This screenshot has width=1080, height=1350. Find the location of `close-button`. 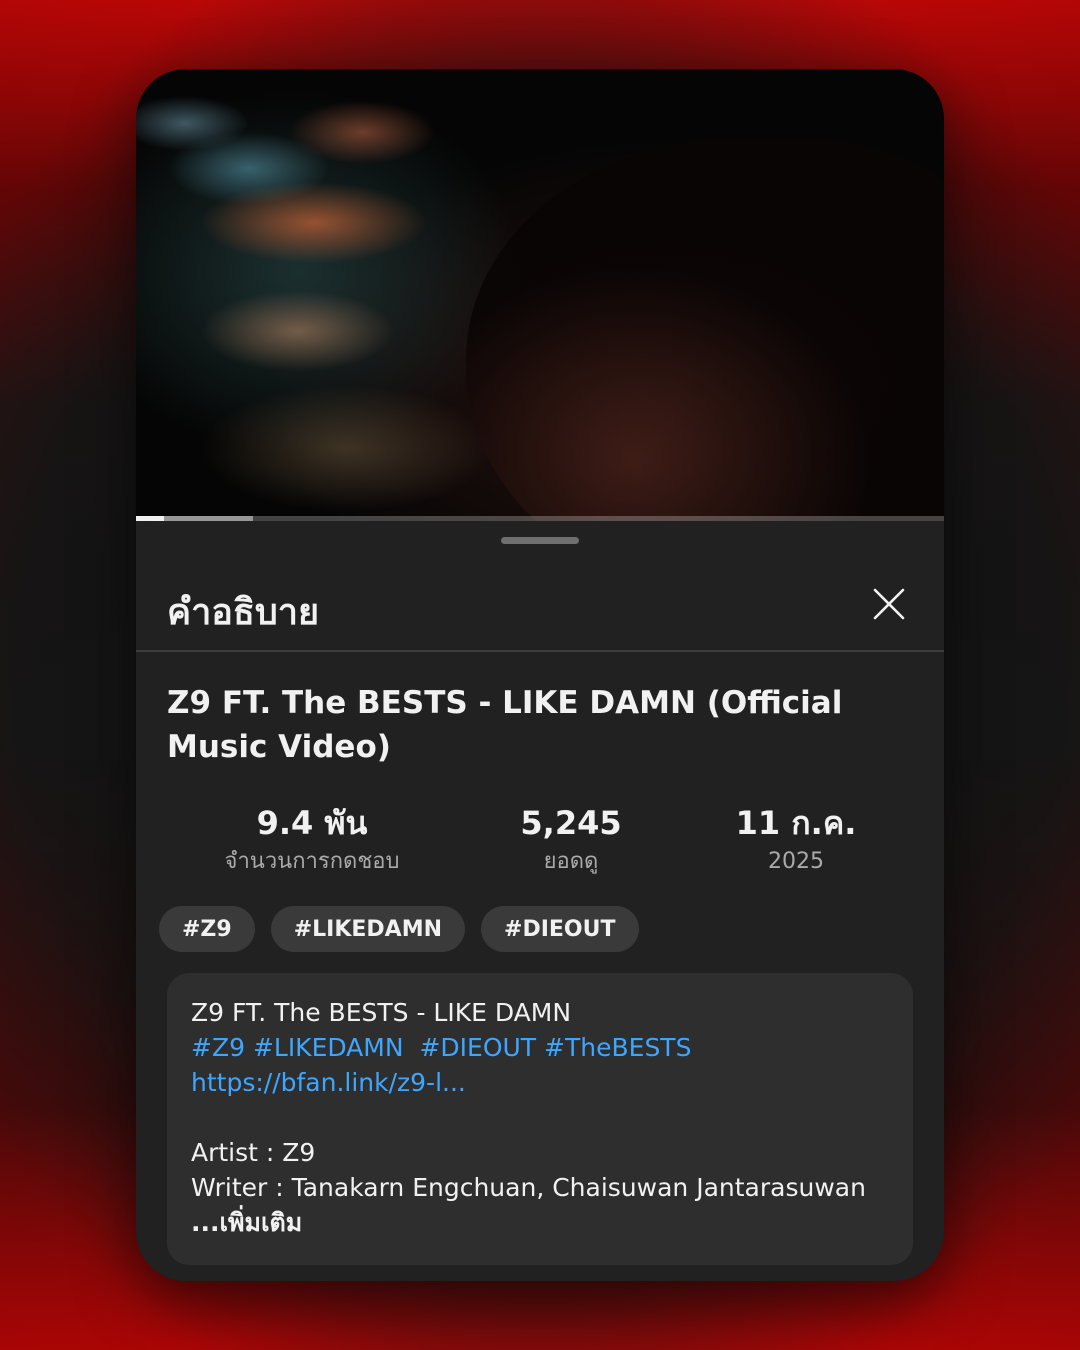

close-button is located at coordinates (889, 604).